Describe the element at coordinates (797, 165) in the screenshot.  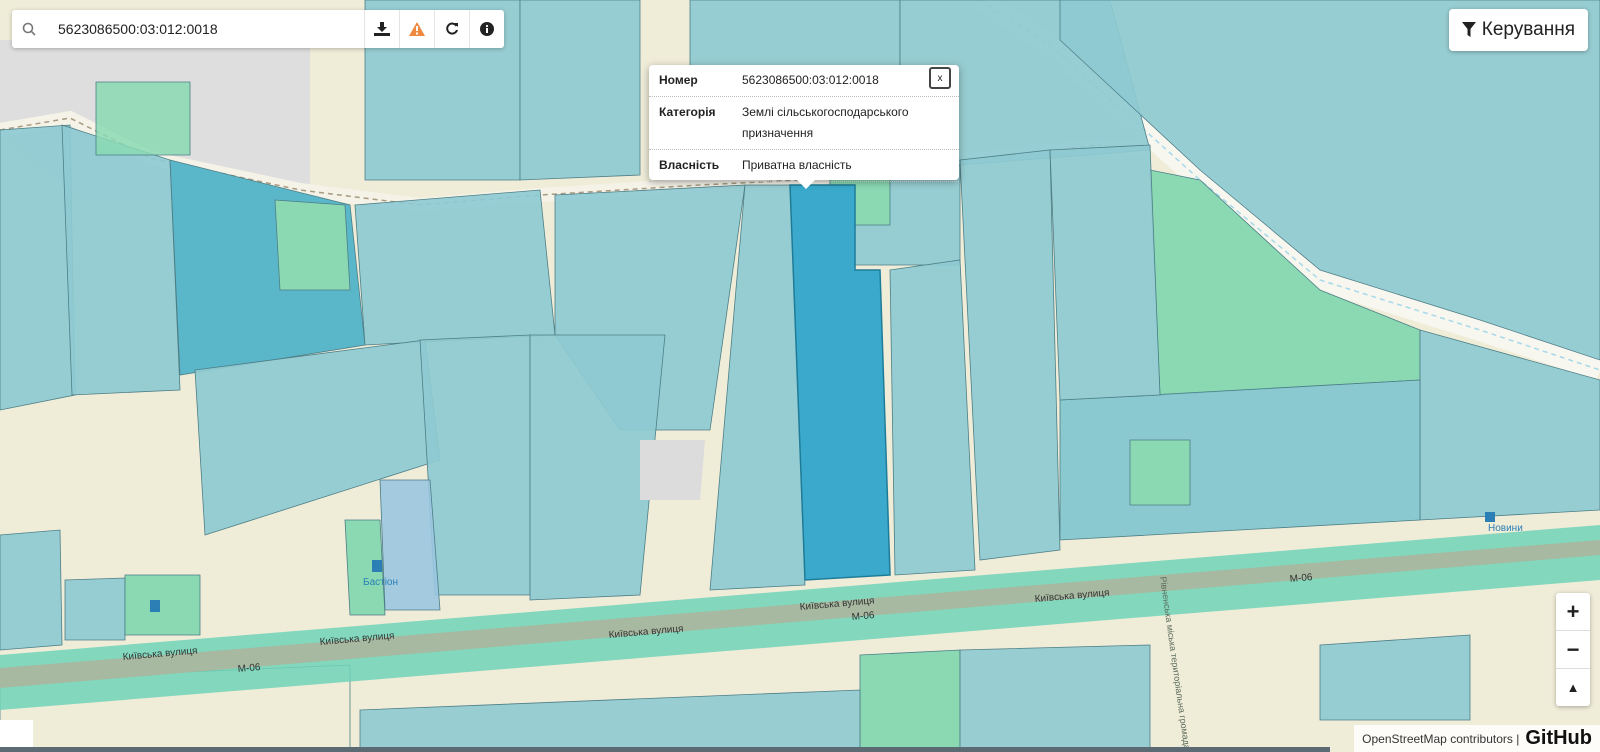
I see `popup-value: Приватна власність` at that location.